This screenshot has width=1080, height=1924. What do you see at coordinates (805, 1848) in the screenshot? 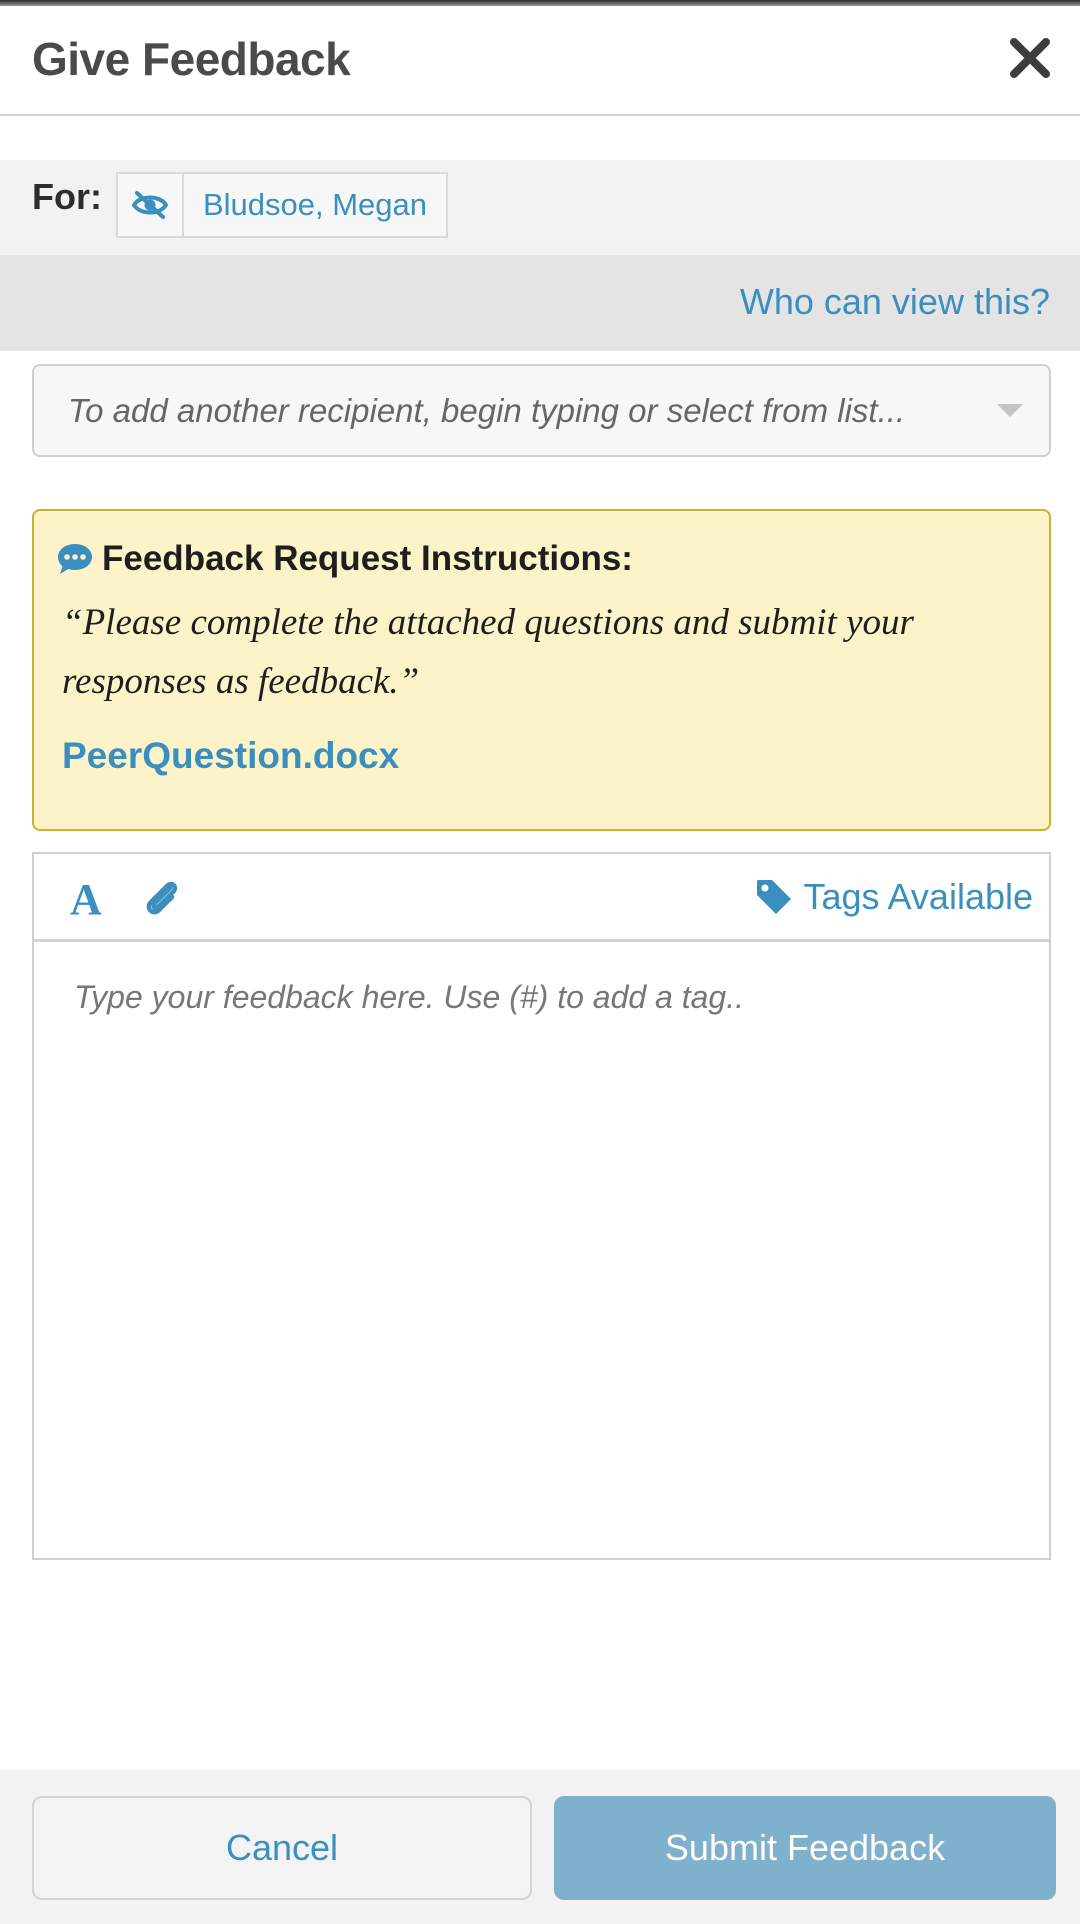
I see `submit-feedback-button: Submit Feedback` at bounding box center [805, 1848].